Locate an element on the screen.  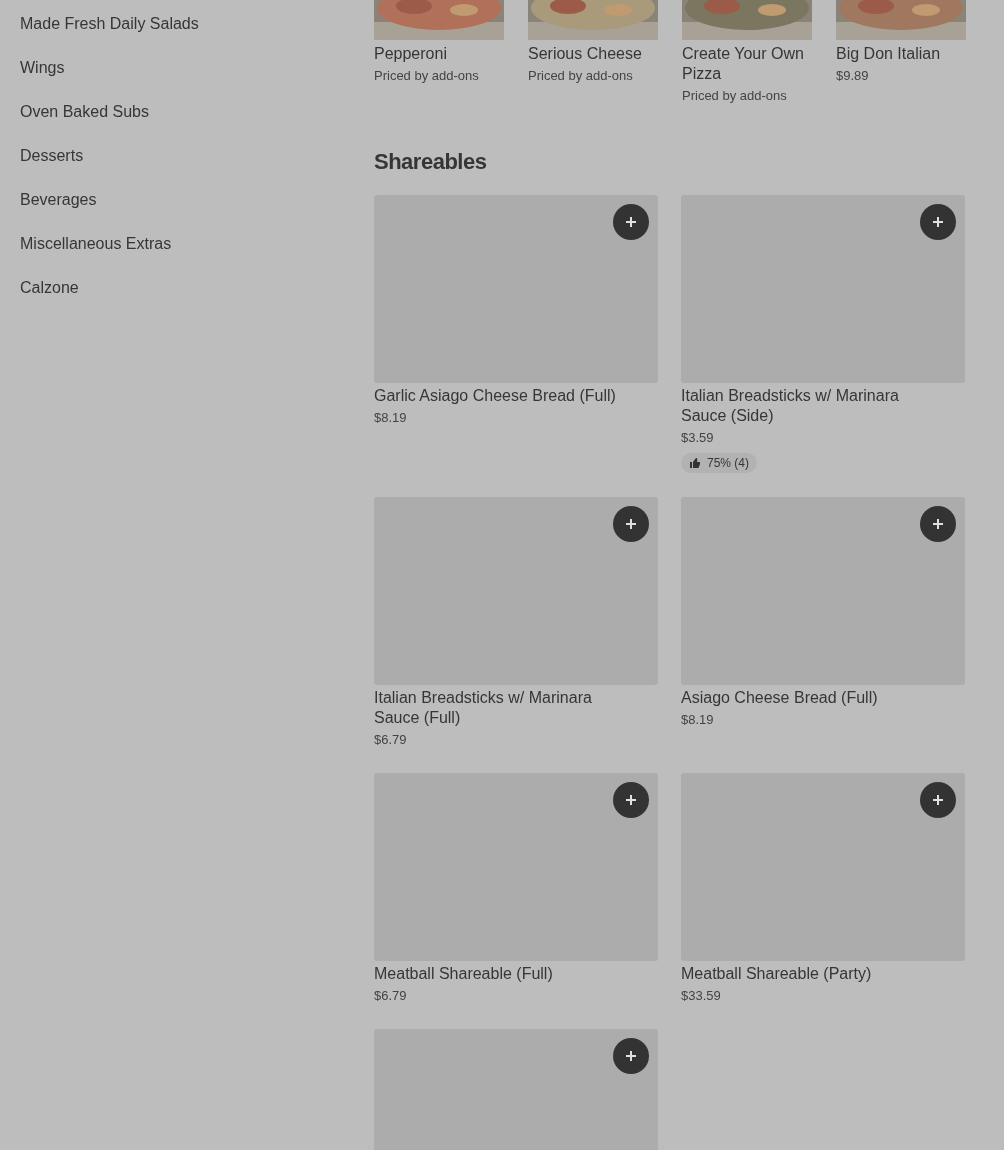
category-link: Oven Baked Subs is located at coordinates (197, 112).